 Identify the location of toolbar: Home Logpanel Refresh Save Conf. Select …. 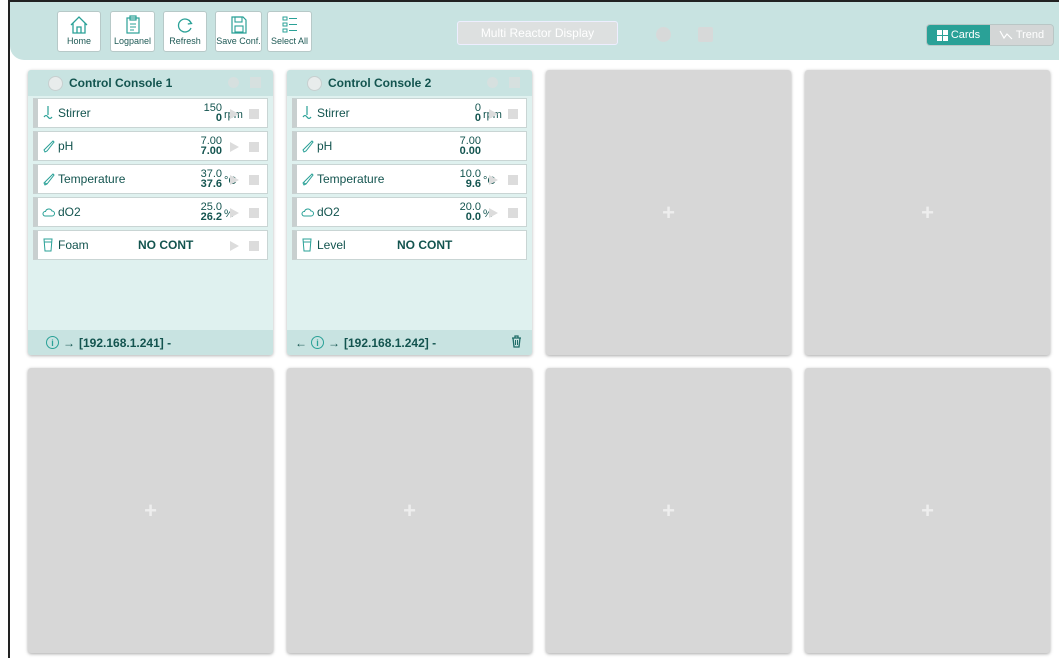
(534, 31).